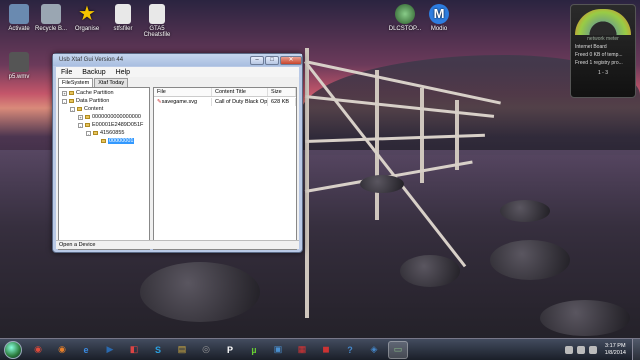 The image size is (640, 360). I want to click on title-bar: Usb Xtaf Gui Version 44 – □ ✕, so click(177, 60).